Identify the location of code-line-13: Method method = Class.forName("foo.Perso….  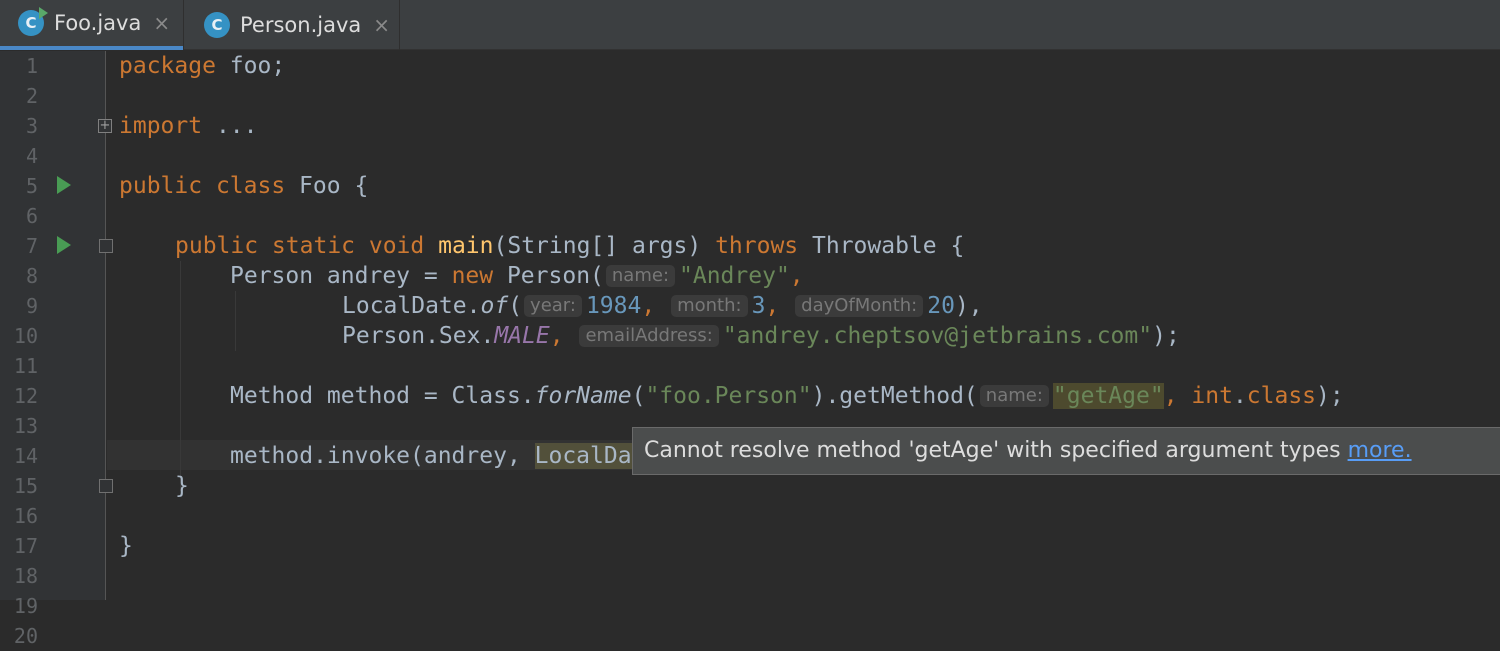
(787, 396).